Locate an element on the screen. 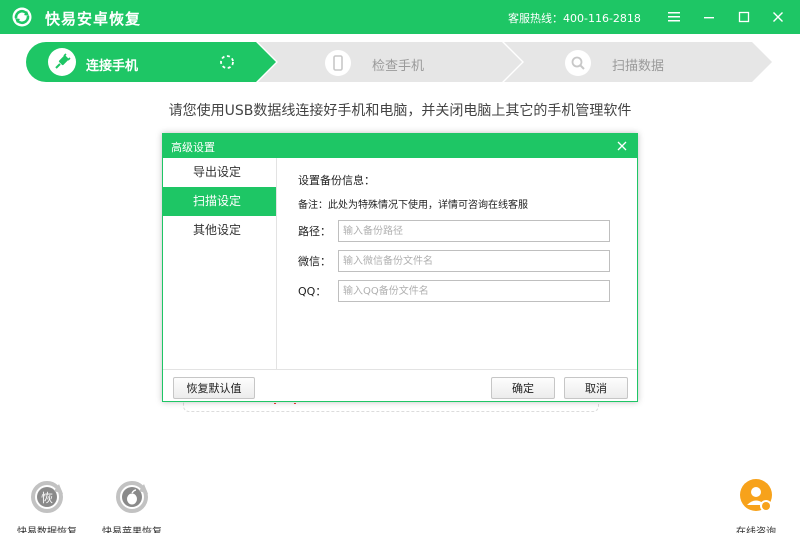 The height and width of the screenshot is (533, 800). restore-default-button: 恢复默认值 is located at coordinates (214, 388).